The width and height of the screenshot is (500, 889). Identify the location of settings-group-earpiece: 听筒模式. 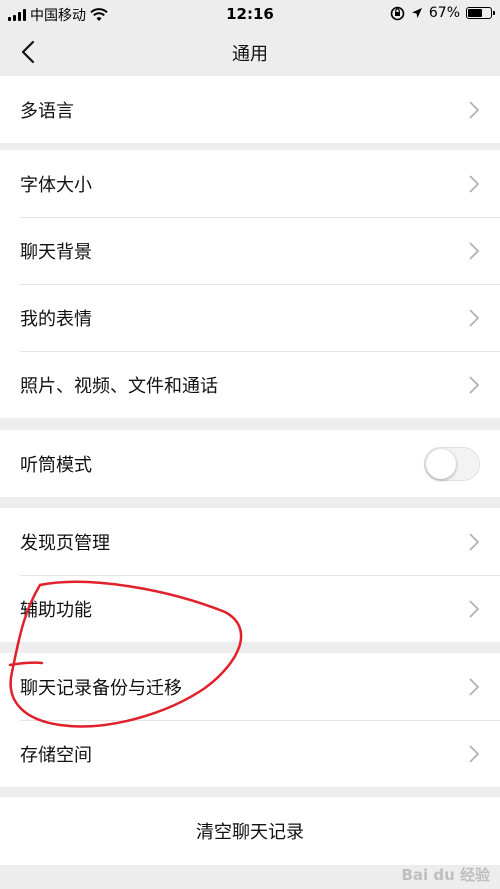
(250, 463).